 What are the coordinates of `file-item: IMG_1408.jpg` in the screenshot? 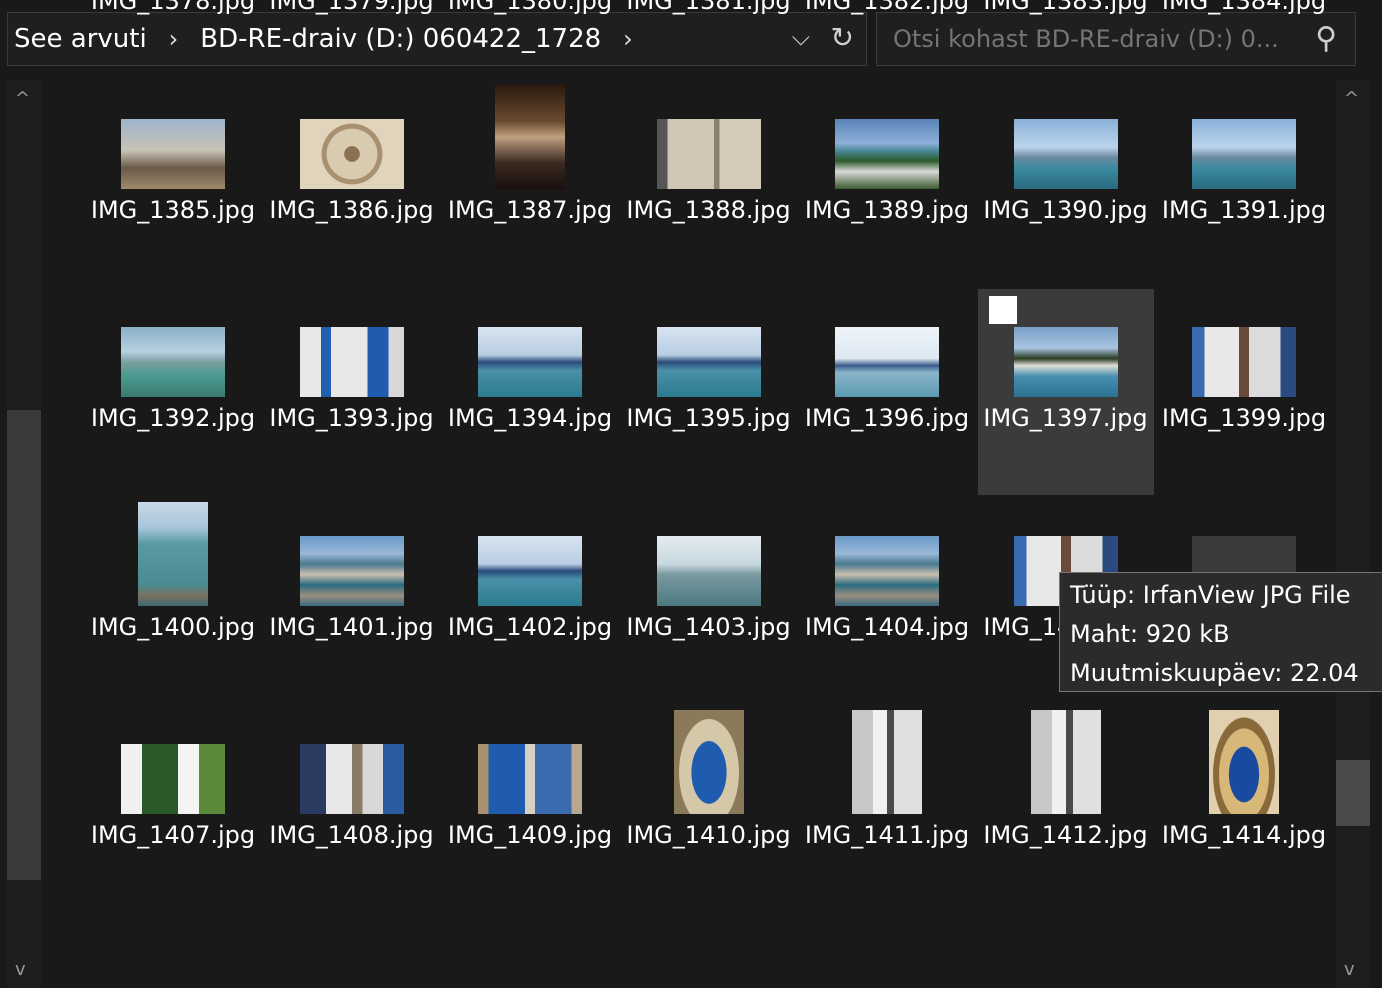 It's located at (352, 809).